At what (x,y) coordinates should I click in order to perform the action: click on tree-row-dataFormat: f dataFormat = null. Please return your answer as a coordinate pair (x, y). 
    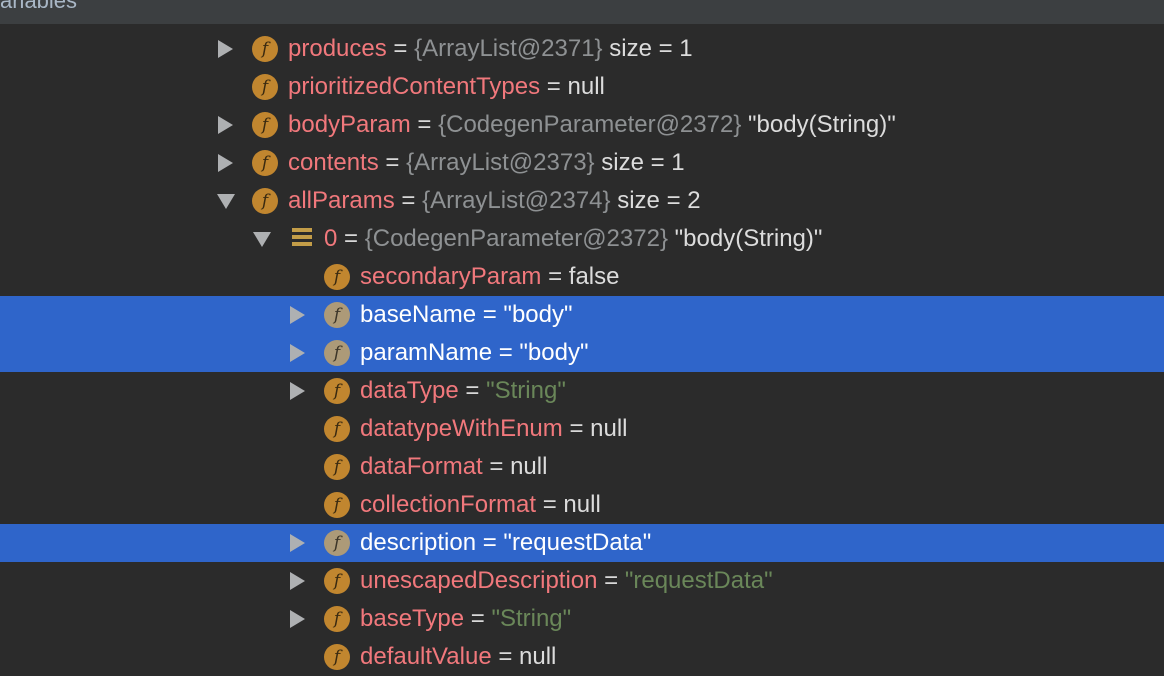
    Looking at the image, I should click on (582, 467).